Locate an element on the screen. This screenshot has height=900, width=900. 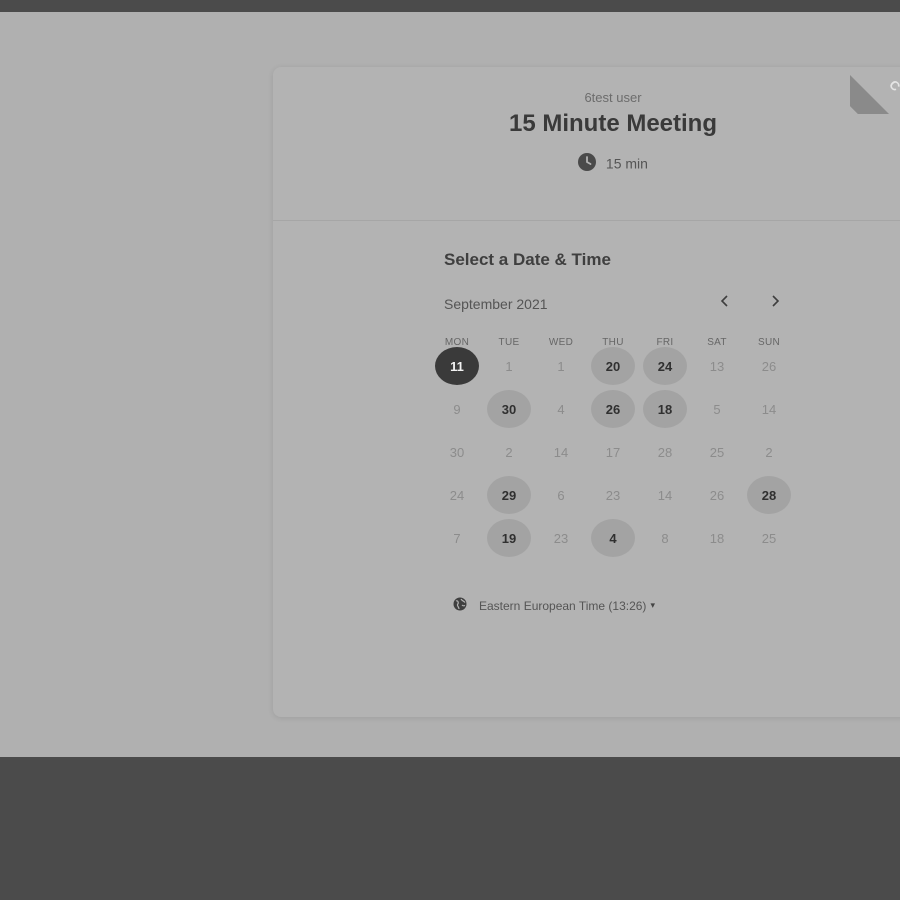
chevron-right-icon is located at coordinates (775, 301).